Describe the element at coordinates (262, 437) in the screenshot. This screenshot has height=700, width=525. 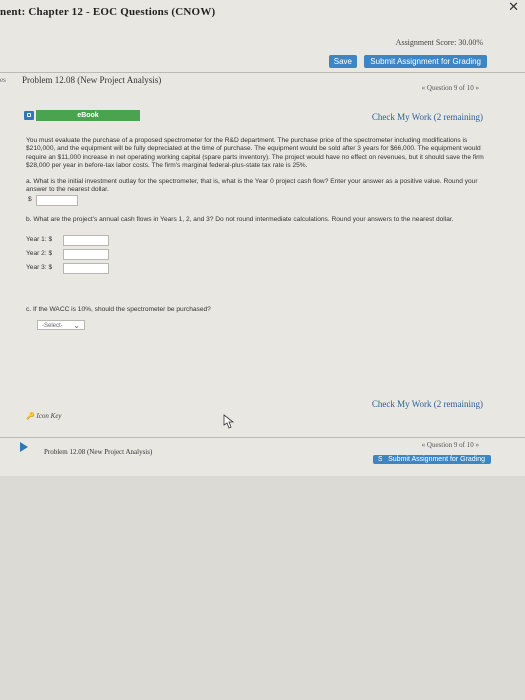
I see `footer-divider` at that location.